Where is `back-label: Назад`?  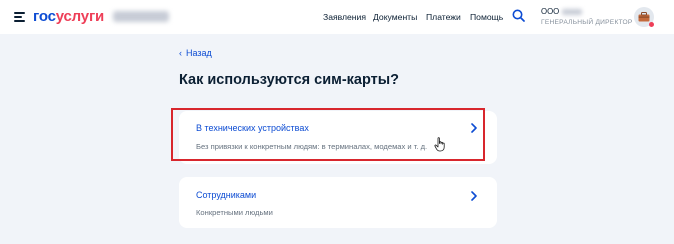
back-label: Назад is located at coordinates (199, 53).